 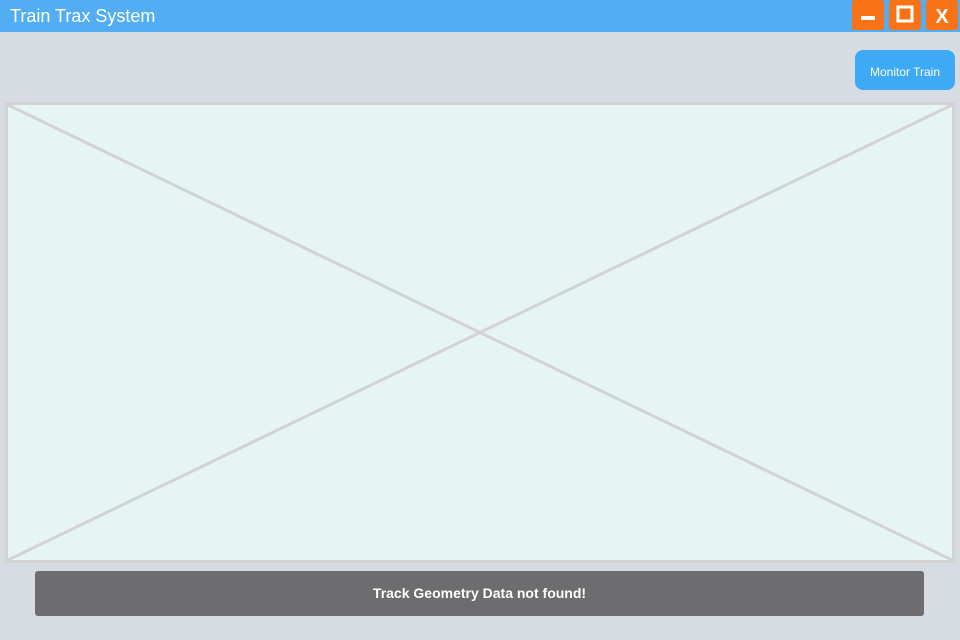 I want to click on close-icon: X, so click(x=942, y=17).